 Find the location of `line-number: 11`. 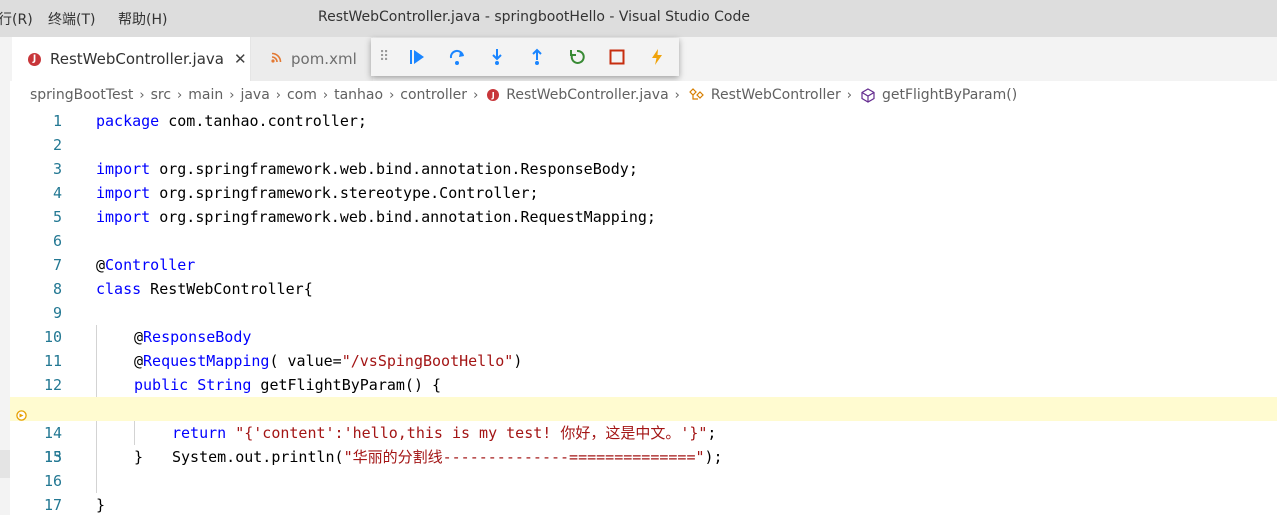

line-number: 11 is located at coordinates (52, 361).